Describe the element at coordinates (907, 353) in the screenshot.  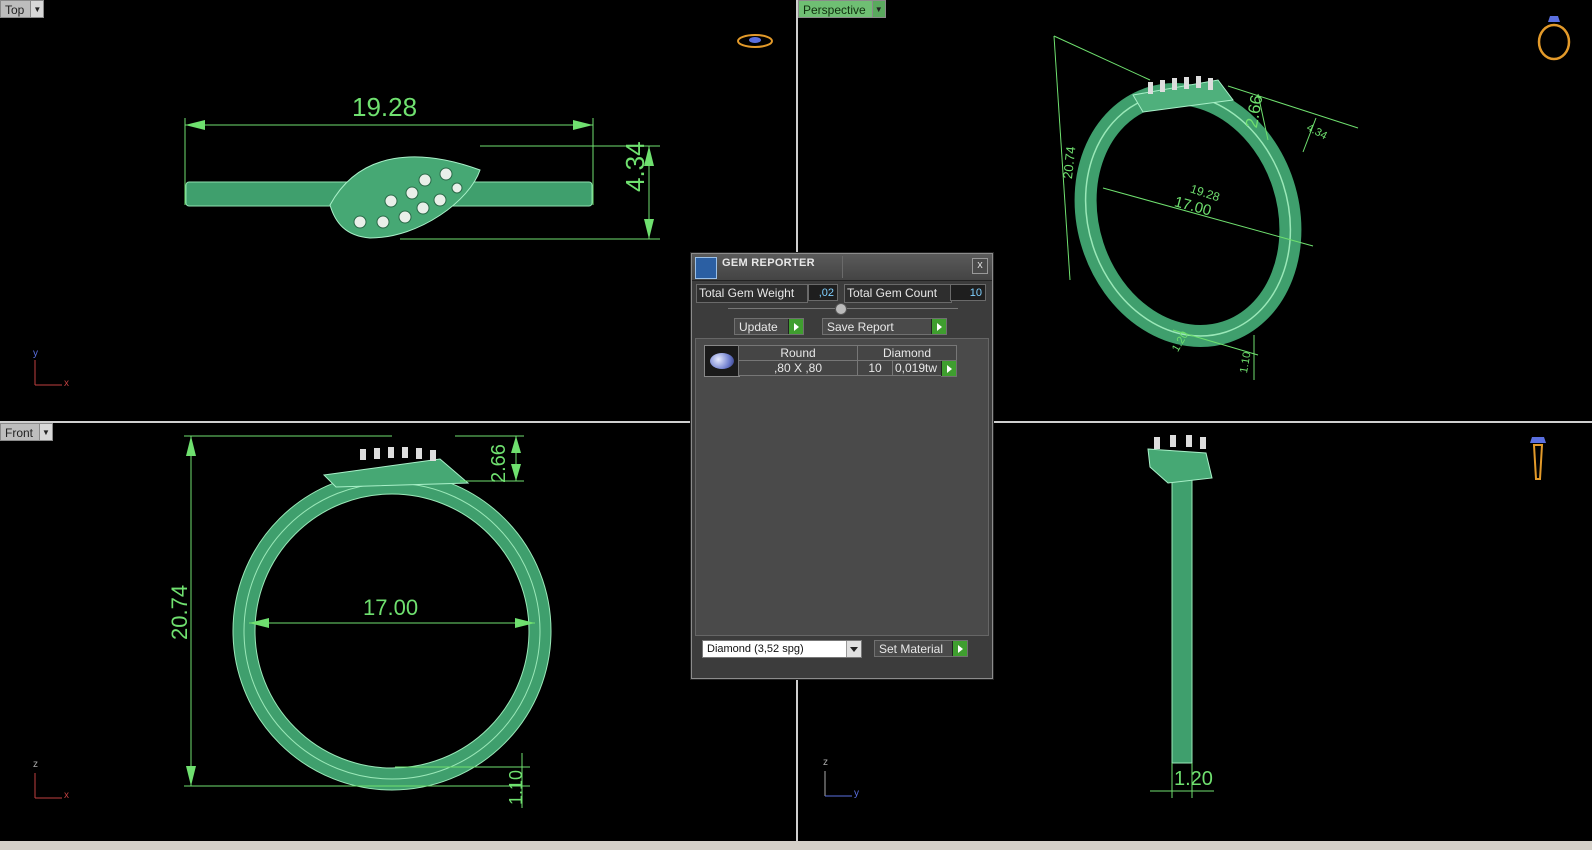
I see `gem-material-header: Diamond` at that location.